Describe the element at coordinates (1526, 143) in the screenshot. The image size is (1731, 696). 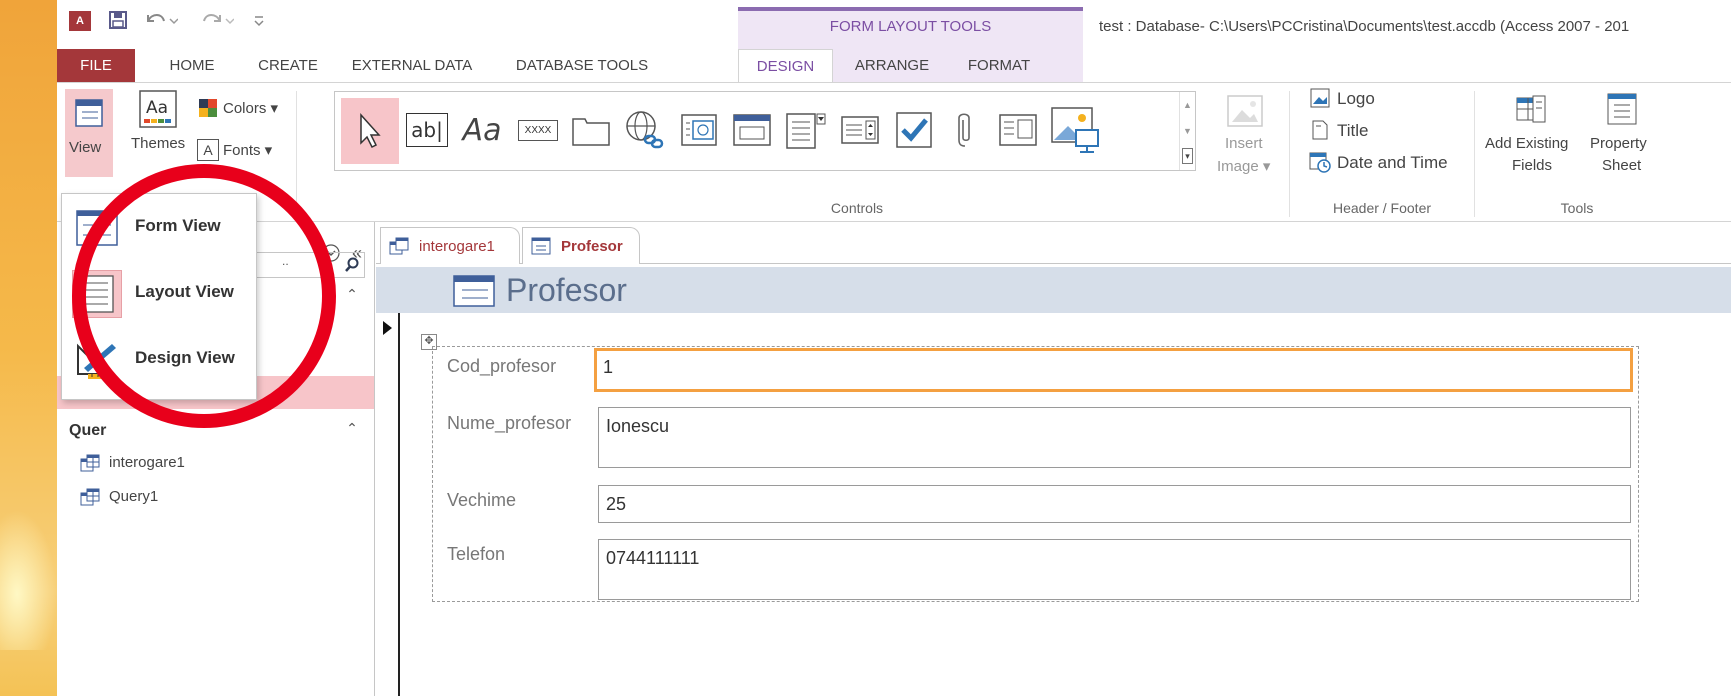
I see `add-existing-label-1: Add Existing` at that location.